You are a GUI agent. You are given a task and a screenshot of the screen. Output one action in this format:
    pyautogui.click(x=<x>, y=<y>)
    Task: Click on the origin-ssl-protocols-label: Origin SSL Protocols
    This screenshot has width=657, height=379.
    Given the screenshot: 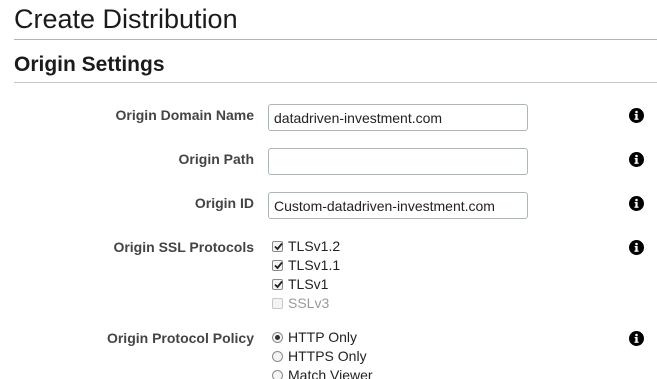 What is the action you would take?
    pyautogui.click(x=183, y=247)
    